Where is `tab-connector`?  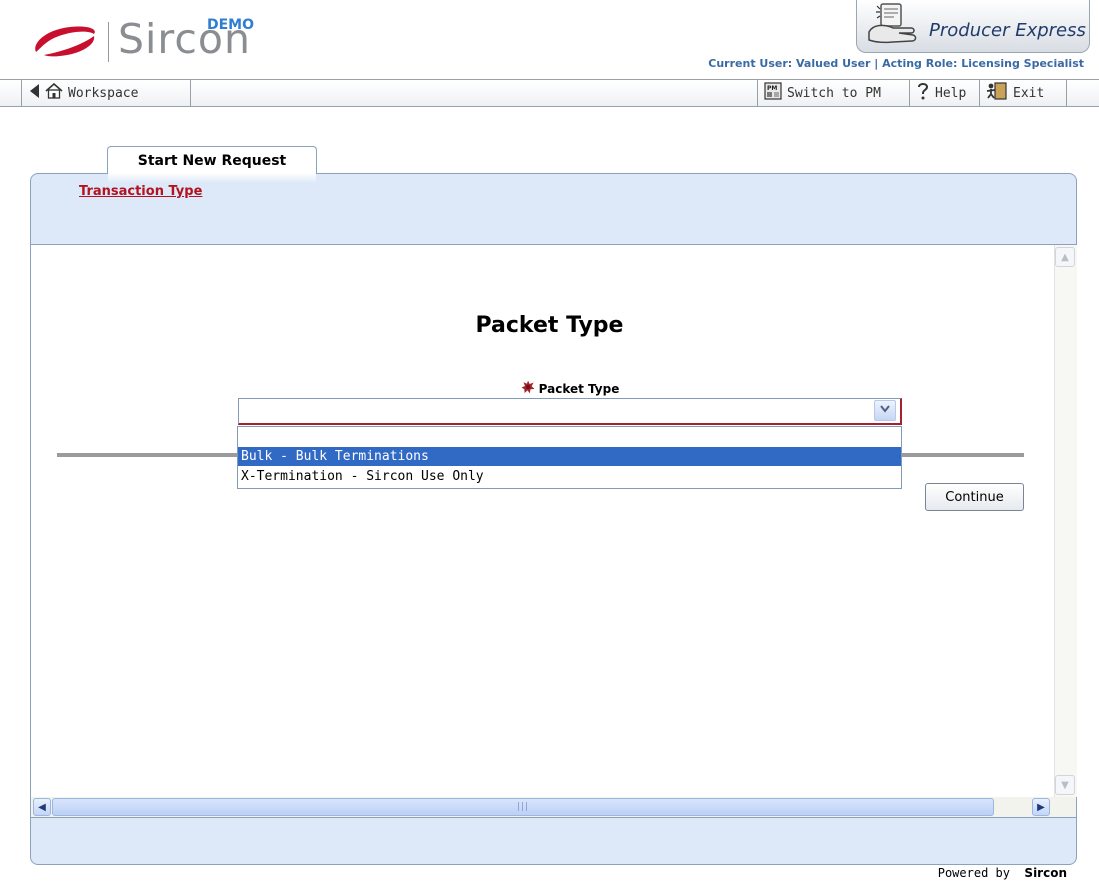
tab-connector is located at coordinates (212, 178).